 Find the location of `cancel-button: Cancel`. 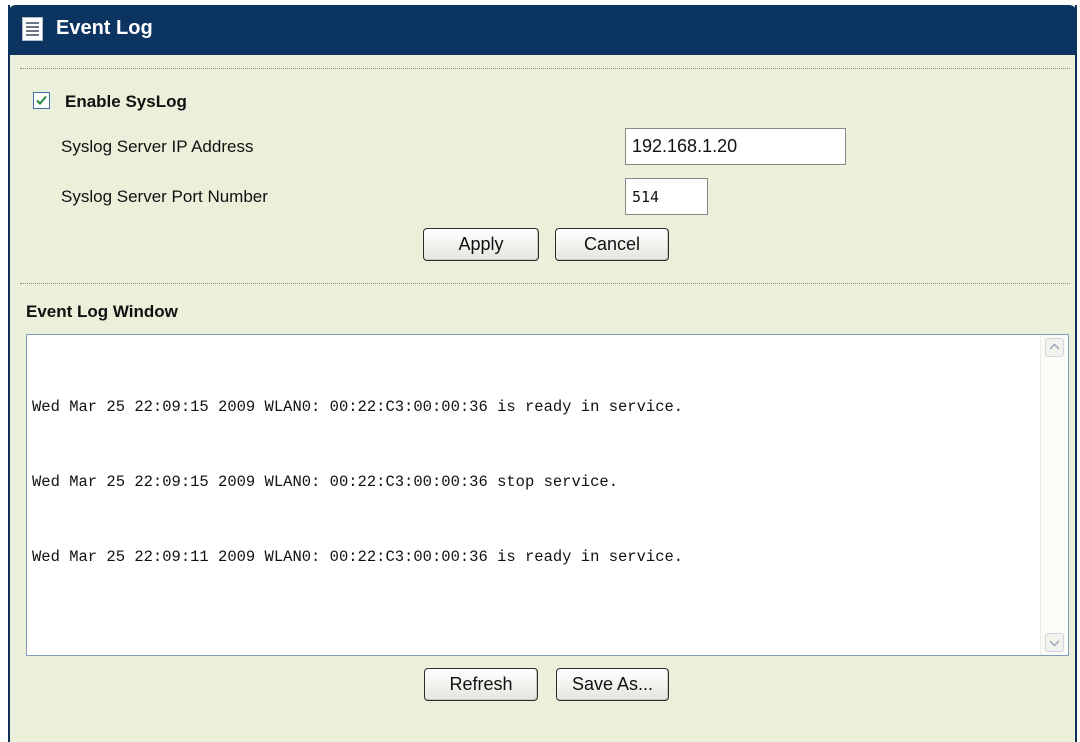

cancel-button: Cancel is located at coordinates (612, 244).